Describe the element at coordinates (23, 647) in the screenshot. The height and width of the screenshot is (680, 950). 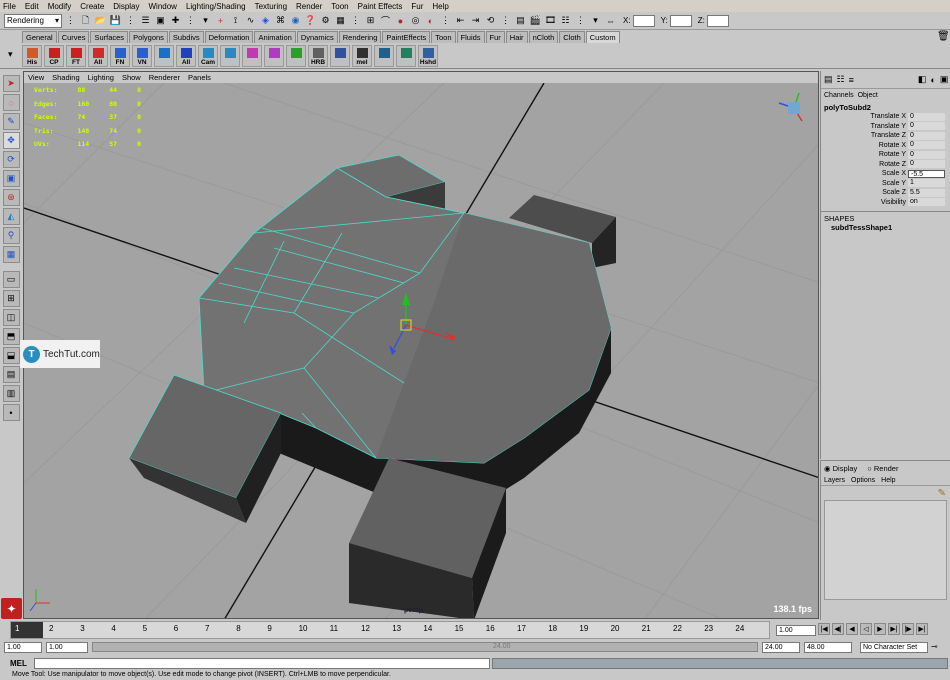
I see `start-time-field: 1.00` at that location.